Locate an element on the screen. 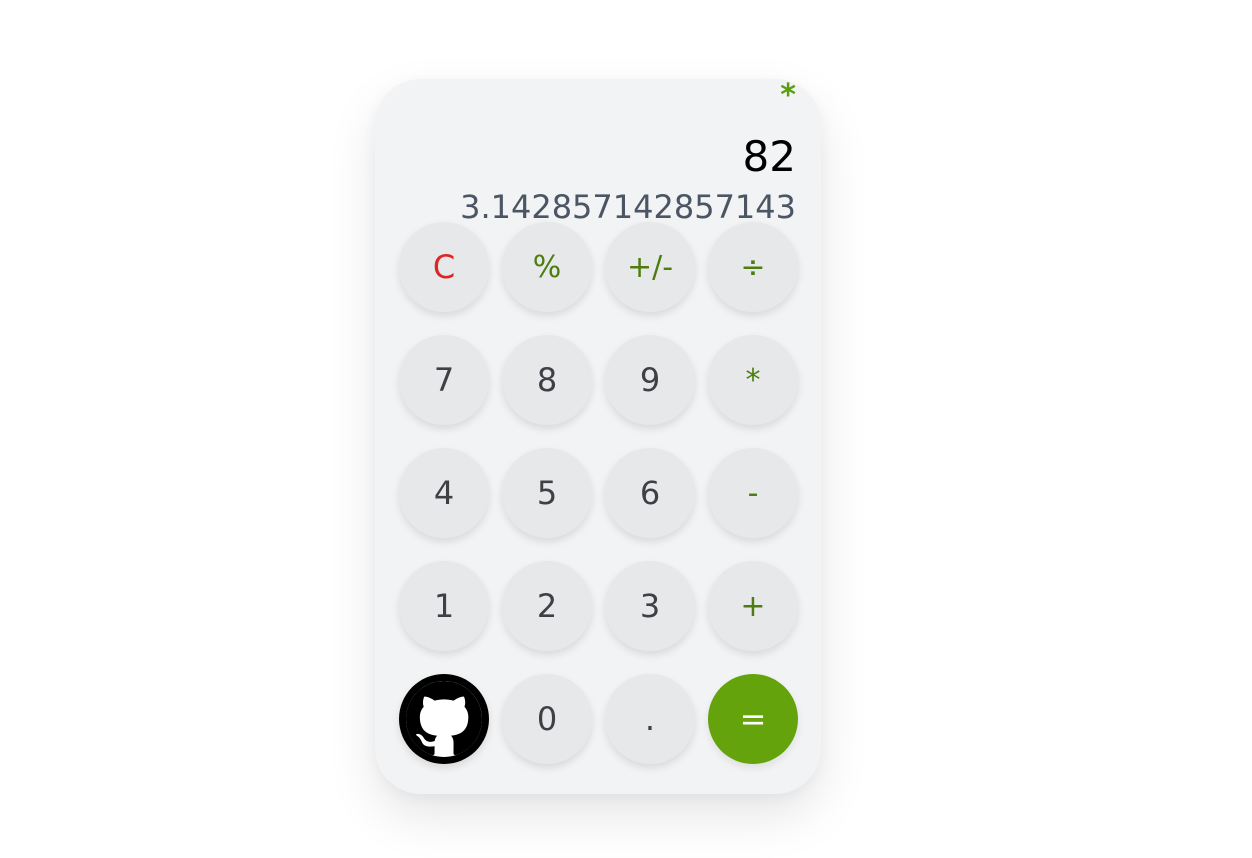 The image size is (1252, 858). digit-5-button: 5 is located at coordinates (547, 493).